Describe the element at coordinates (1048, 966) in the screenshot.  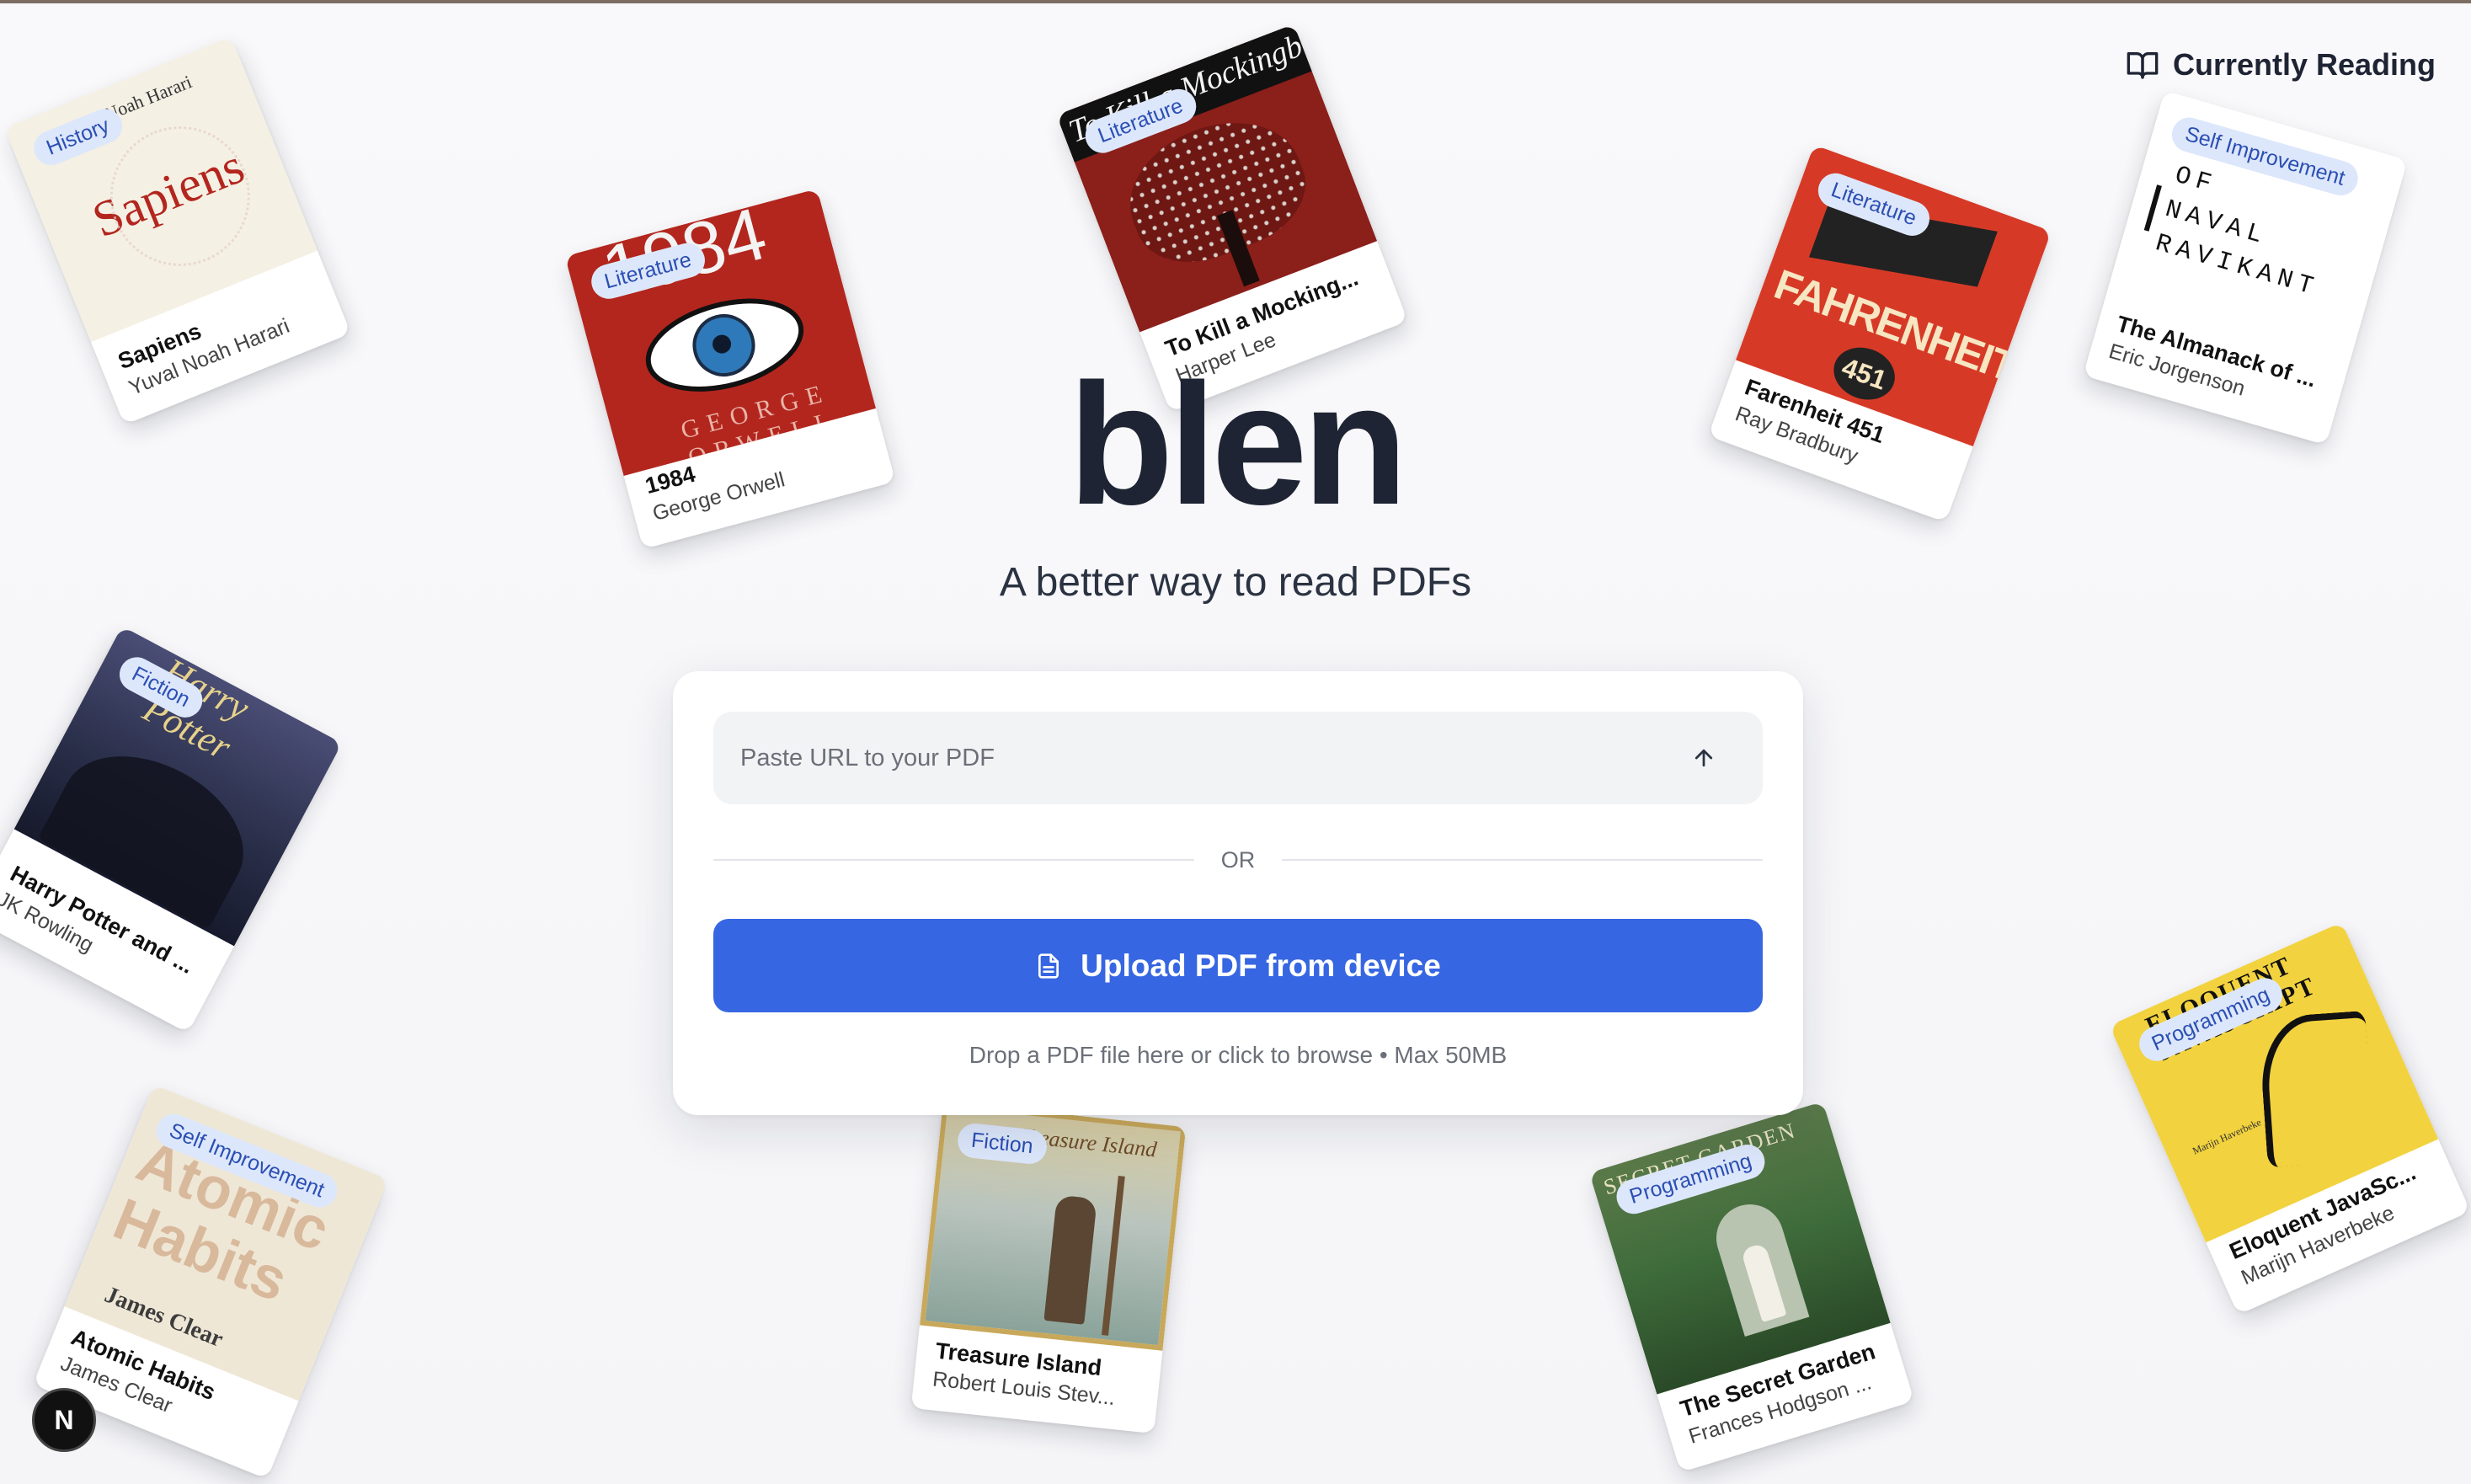
I see `file-text-icon` at that location.